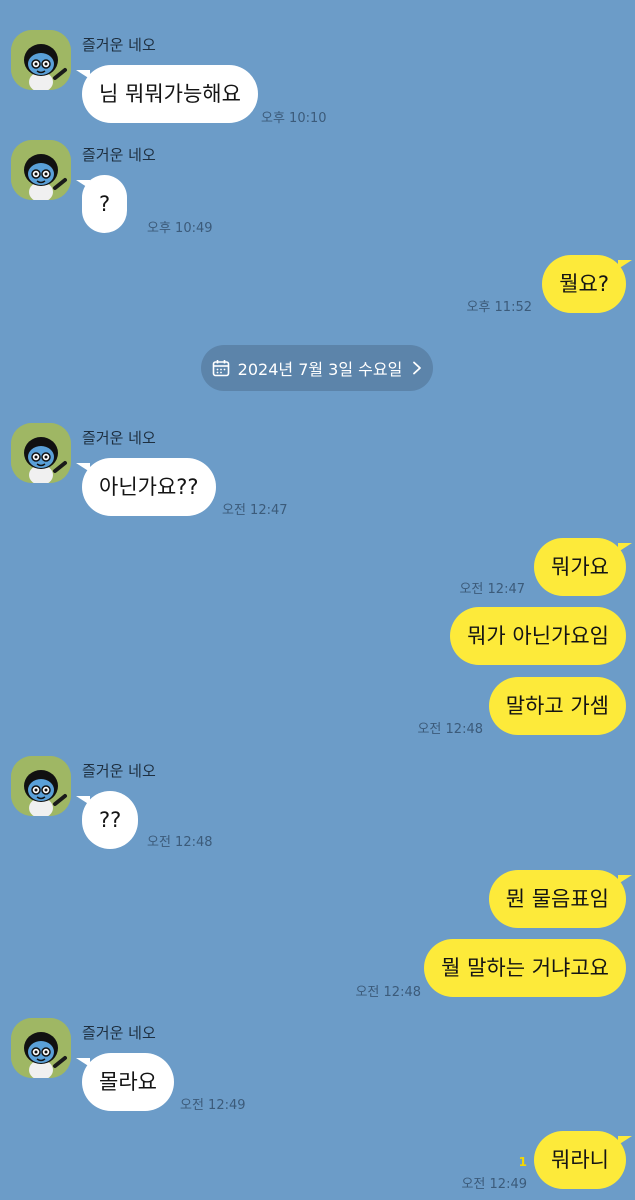 This screenshot has height=1200, width=635. Describe the element at coordinates (170, 94) in the screenshot. I see `message-bubble: 님 뭐뭐가능해요` at that location.